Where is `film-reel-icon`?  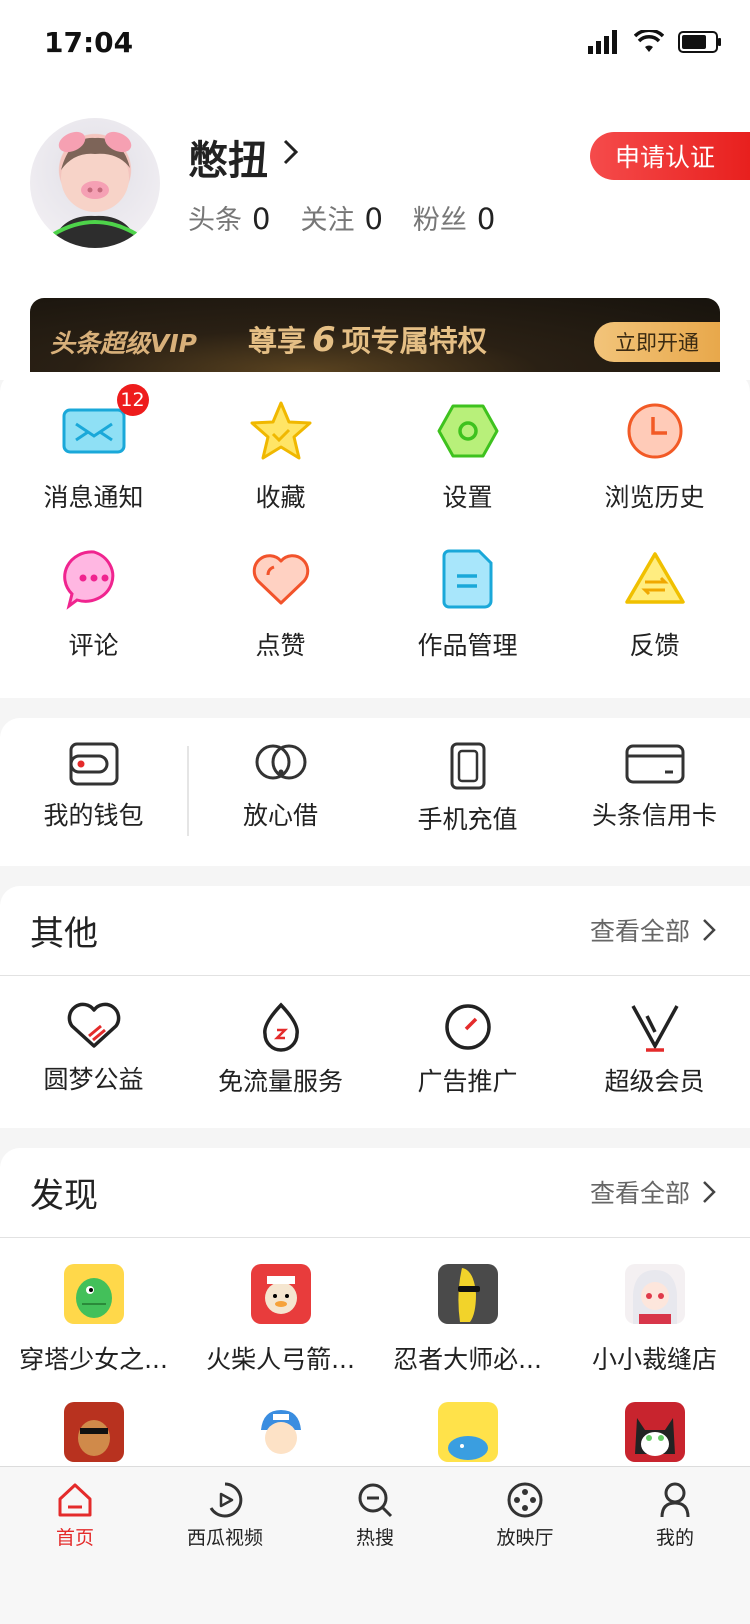
film-reel-icon is located at coordinates (525, 1500).